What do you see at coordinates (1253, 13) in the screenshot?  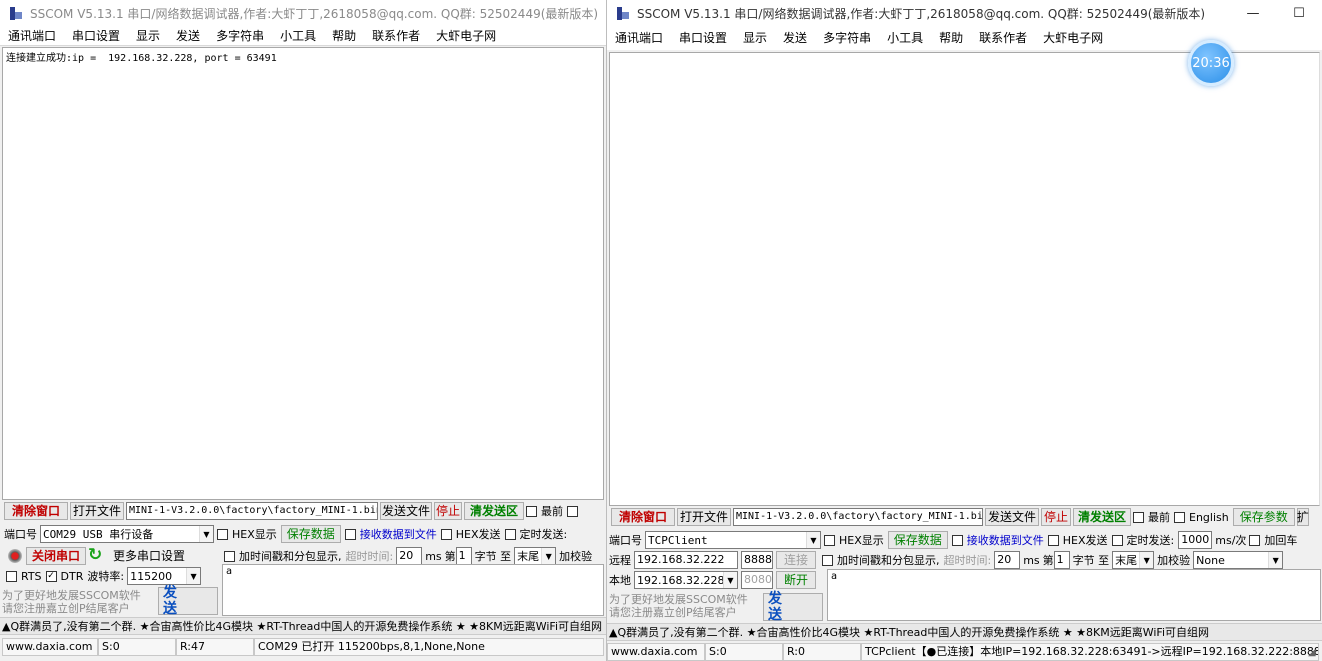 I see `minimize-icon: —` at bounding box center [1253, 13].